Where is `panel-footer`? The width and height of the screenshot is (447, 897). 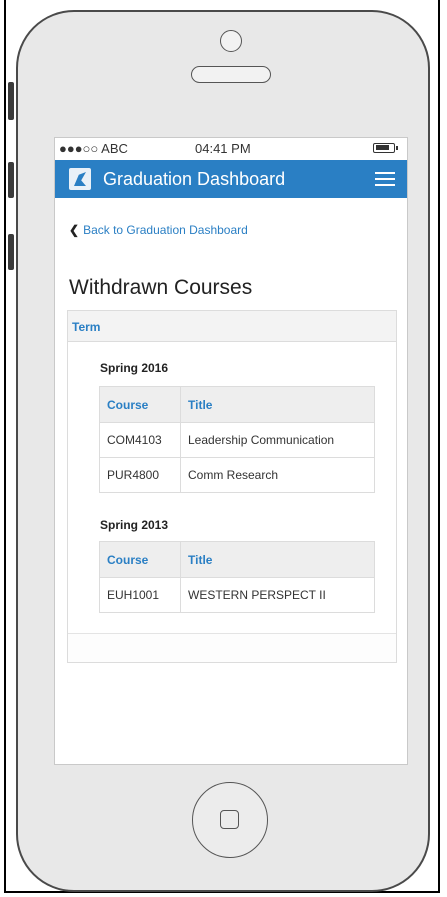
panel-footer is located at coordinates (232, 647).